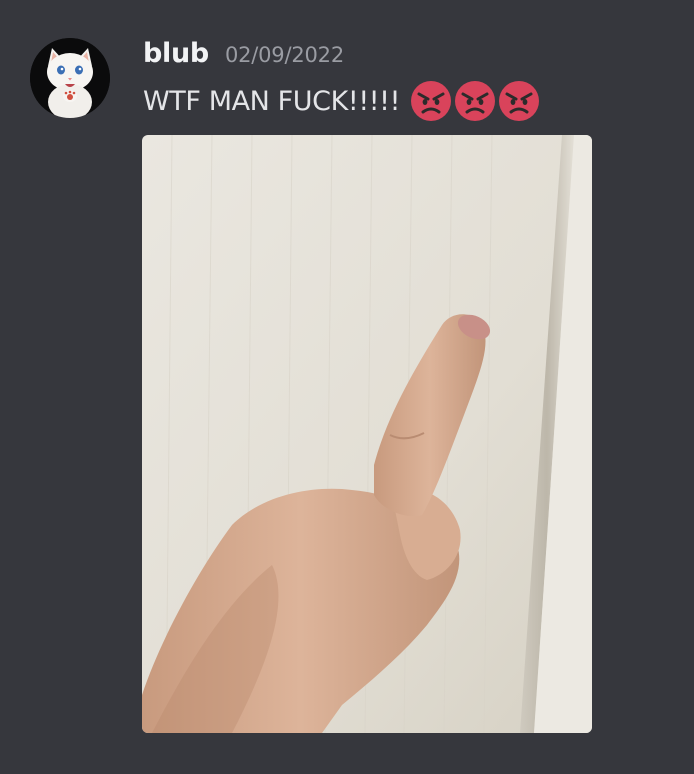 This screenshot has width=694, height=774. I want to click on username: blub, so click(176, 53).